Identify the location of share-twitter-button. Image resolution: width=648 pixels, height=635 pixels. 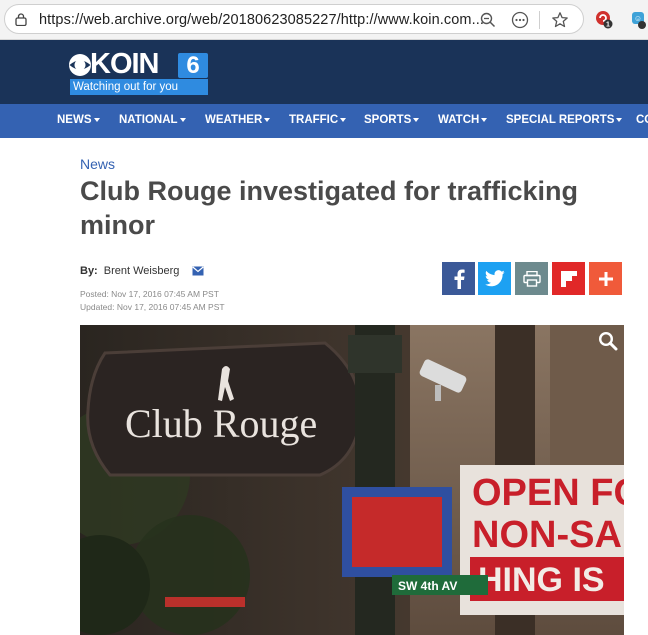
(494, 278).